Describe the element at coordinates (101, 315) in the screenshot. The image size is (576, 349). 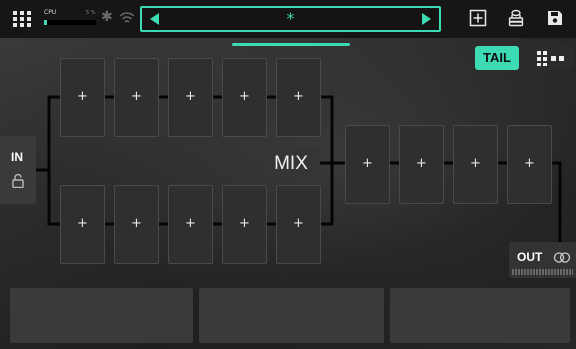
I see `footer-panel-left` at that location.